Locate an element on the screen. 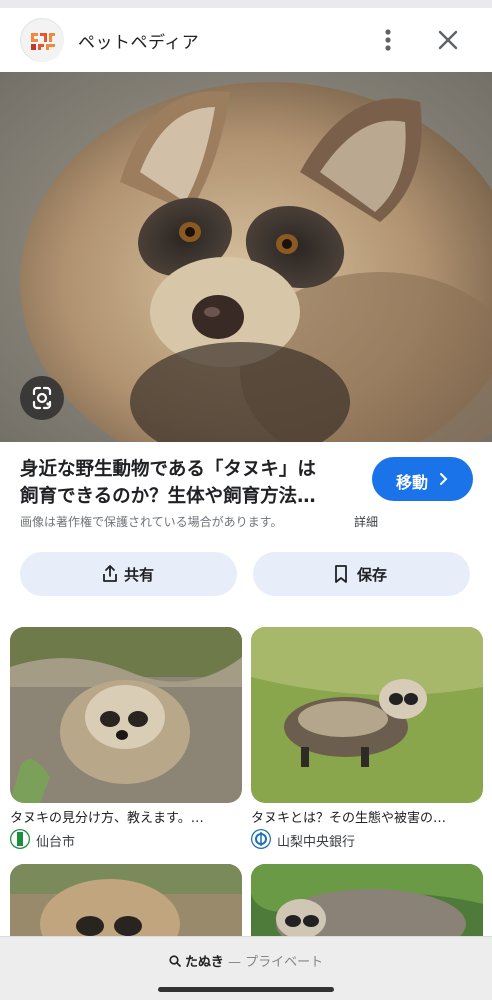 The width and height of the screenshot is (492, 1000). bookmark-icon is located at coordinates (341, 574).